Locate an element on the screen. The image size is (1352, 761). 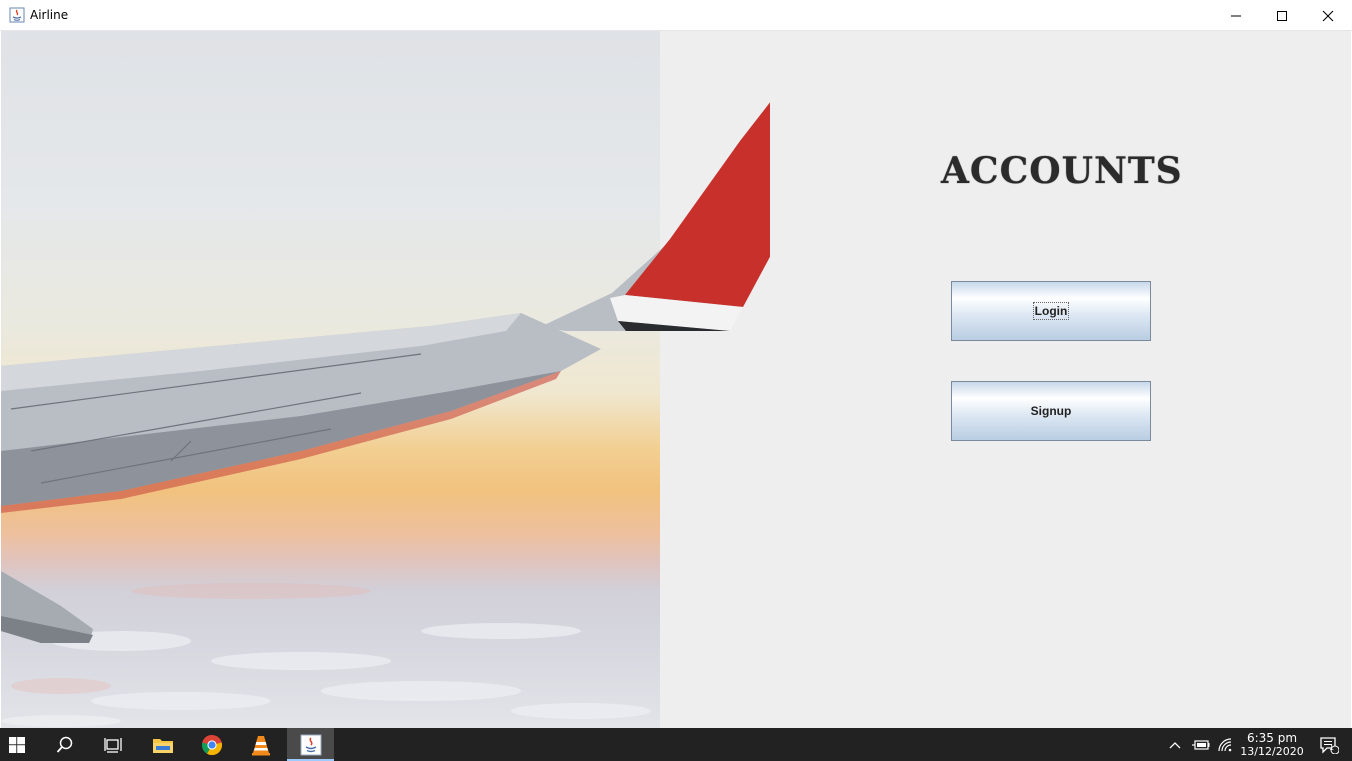
close-icon is located at coordinates (1328, 15).